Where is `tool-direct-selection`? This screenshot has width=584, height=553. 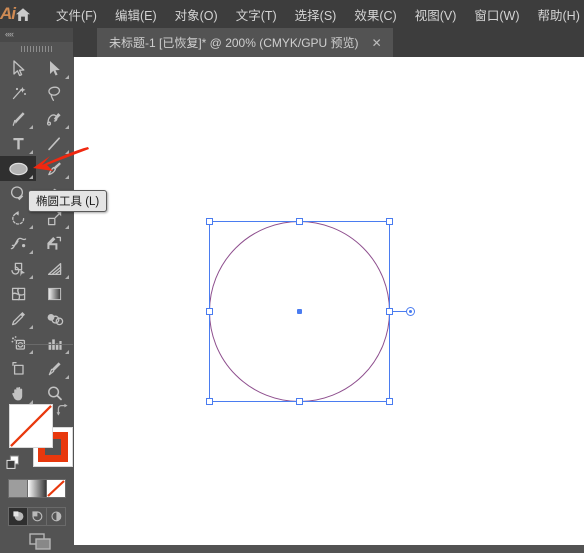 tool-direct-selection is located at coordinates (54, 68).